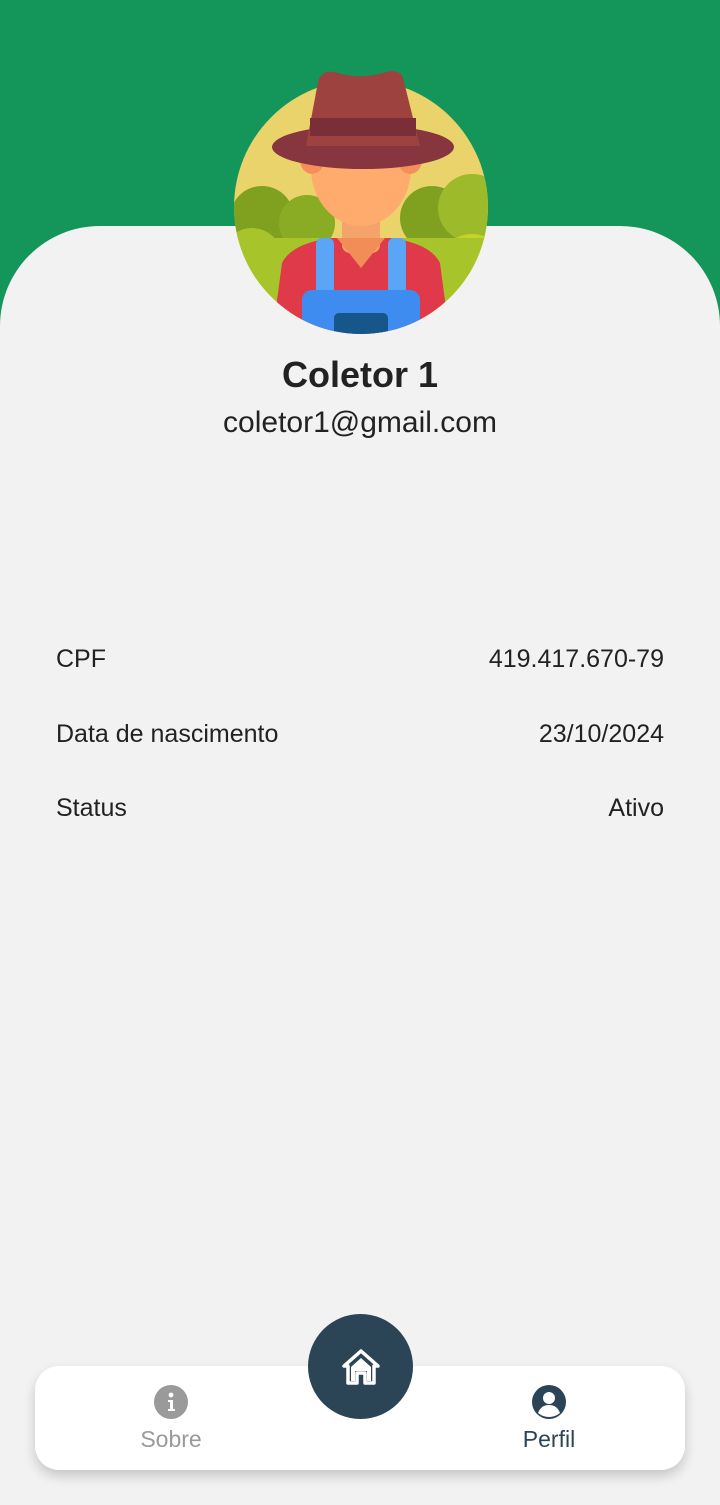 The height and width of the screenshot is (1505, 720). I want to click on cpf-value: 419.417.670-79, so click(576, 658).